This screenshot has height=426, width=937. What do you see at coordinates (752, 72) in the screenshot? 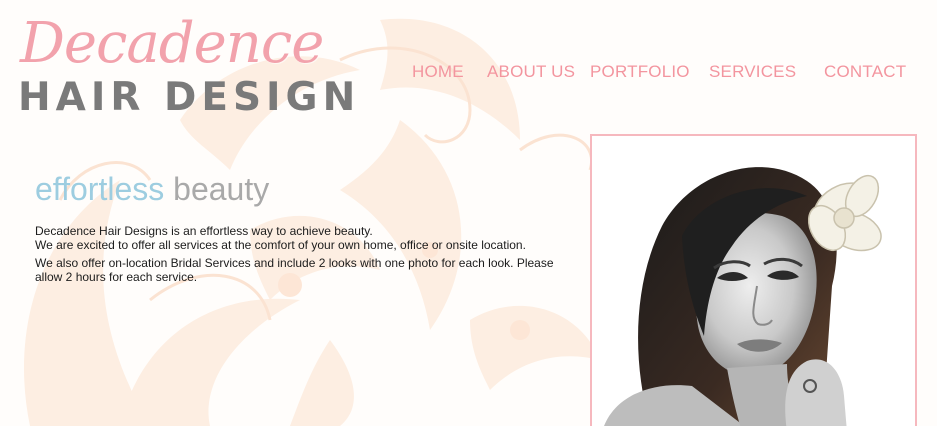
I see `nav-services-link: SERVICES` at bounding box center [752, 72].